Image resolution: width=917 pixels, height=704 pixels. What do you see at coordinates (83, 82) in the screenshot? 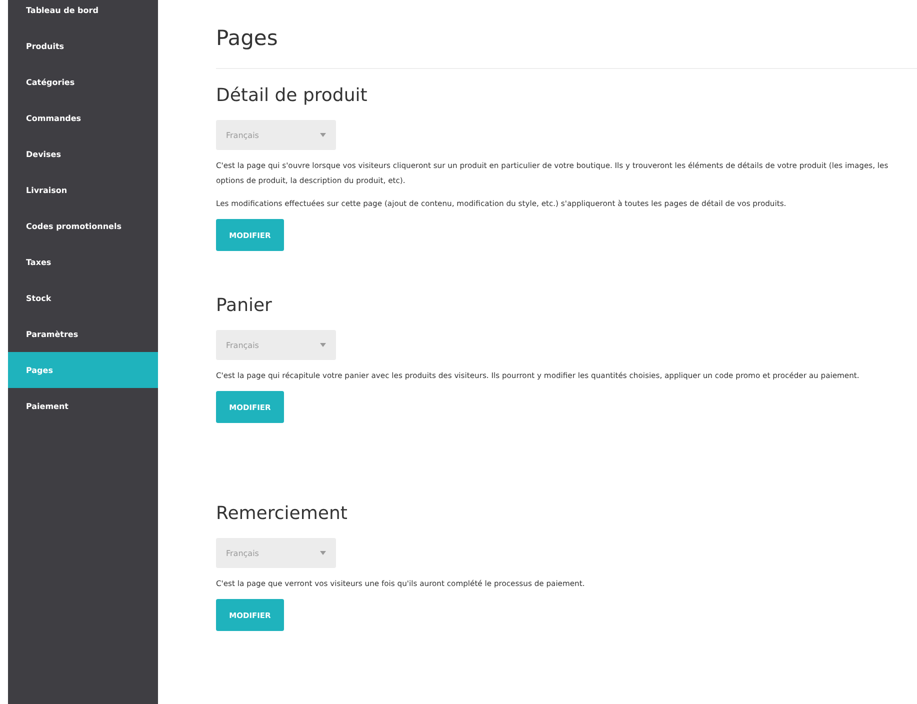
I see `sidebar-item: Catégories` at bounding box center [83, 82].